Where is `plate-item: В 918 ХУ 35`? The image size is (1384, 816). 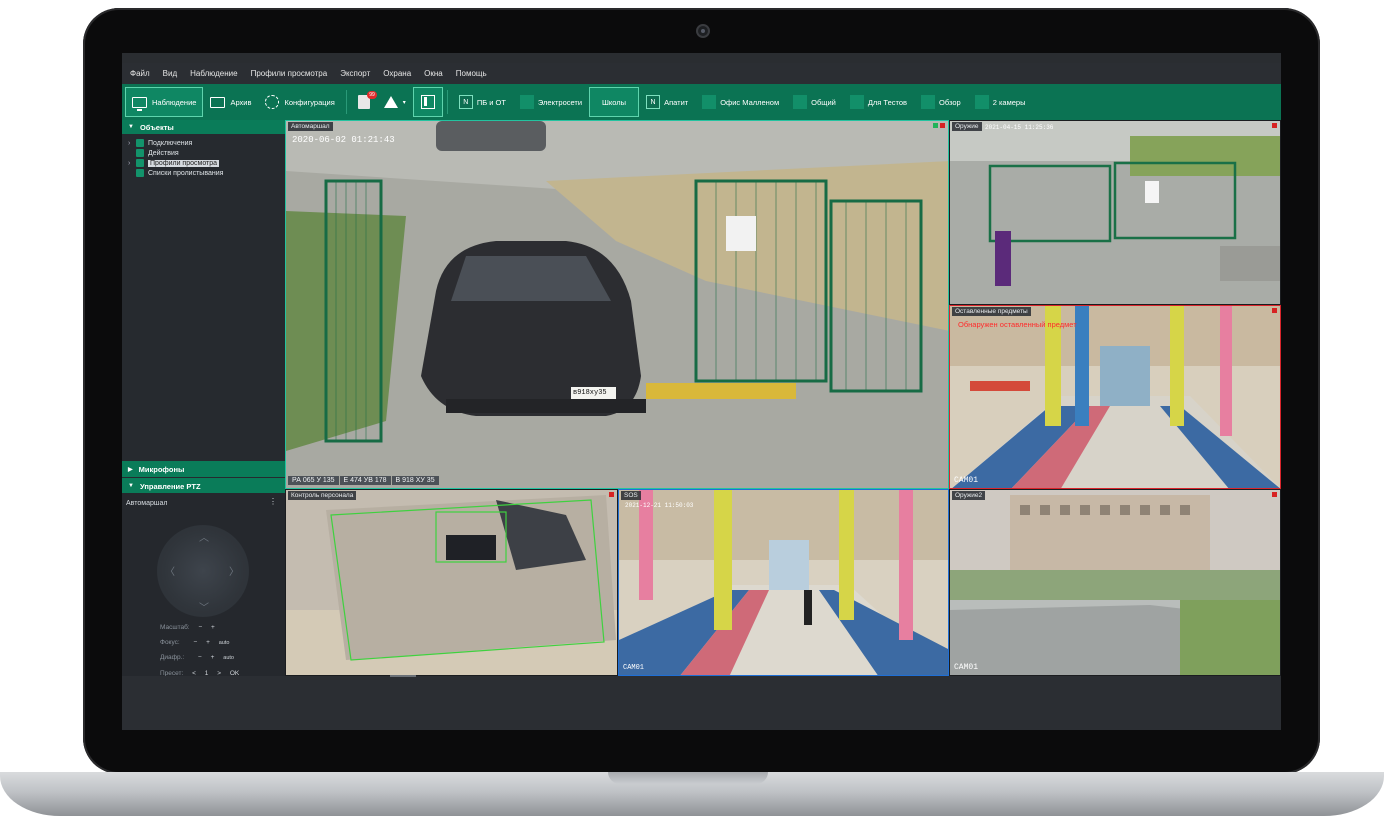 plate-item: В 918 ХУ 35 is located at coordinates (415, 480).